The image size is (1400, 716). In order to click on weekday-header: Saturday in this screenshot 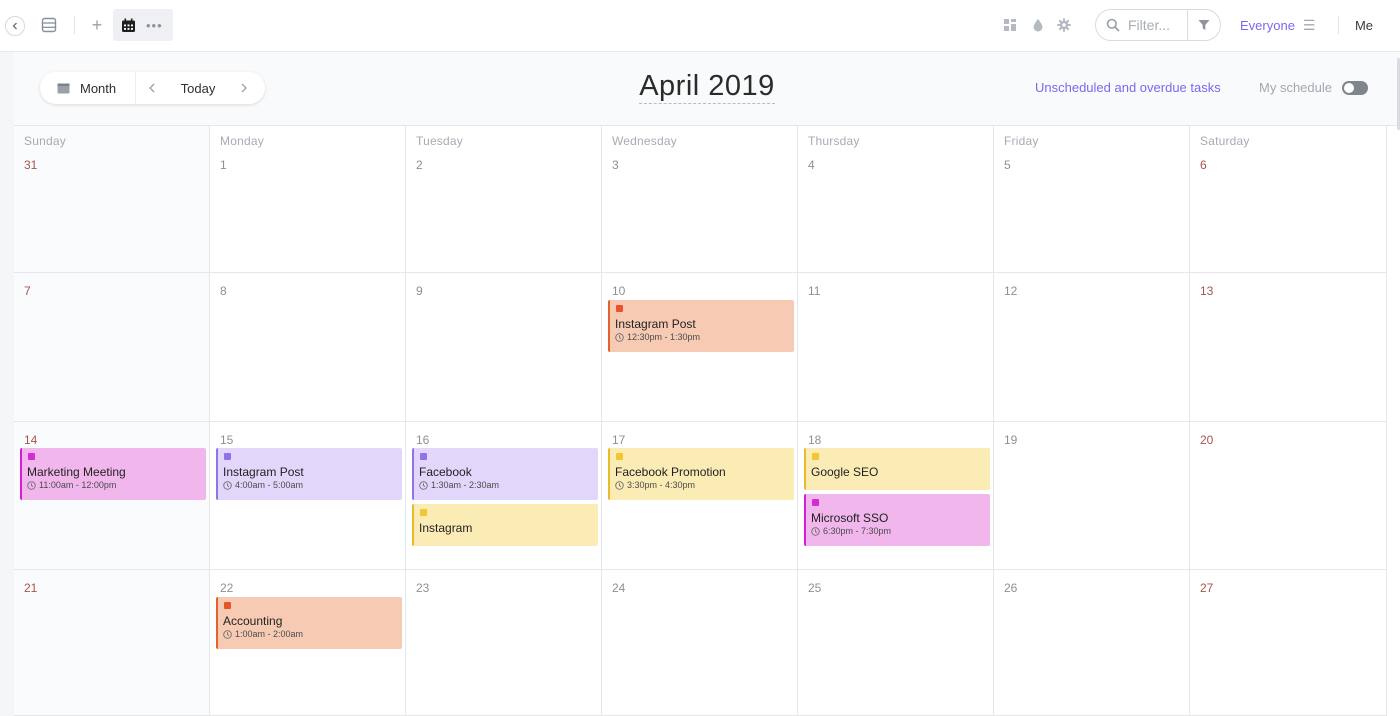, I will do `click(1225, 141)`.